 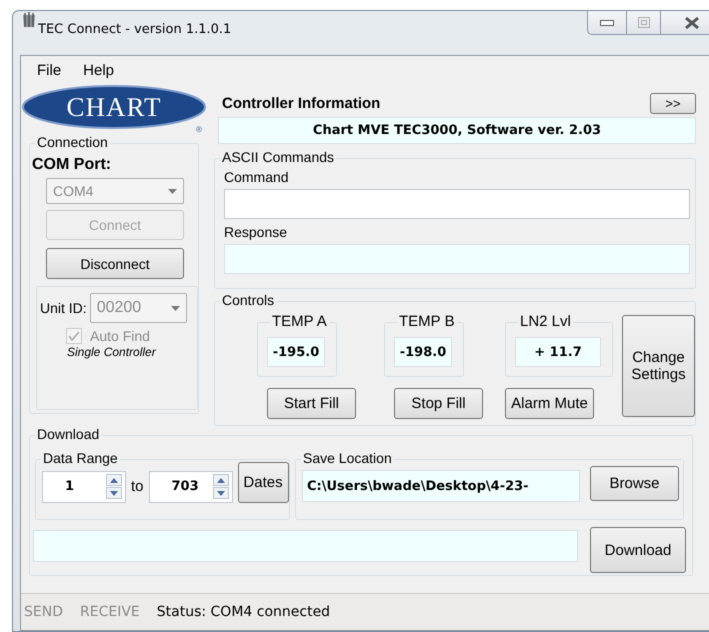 What do you see at coordinates (638, 550) in the screenshot?
I see `download-button: Download` at bounding box center [638, 550].